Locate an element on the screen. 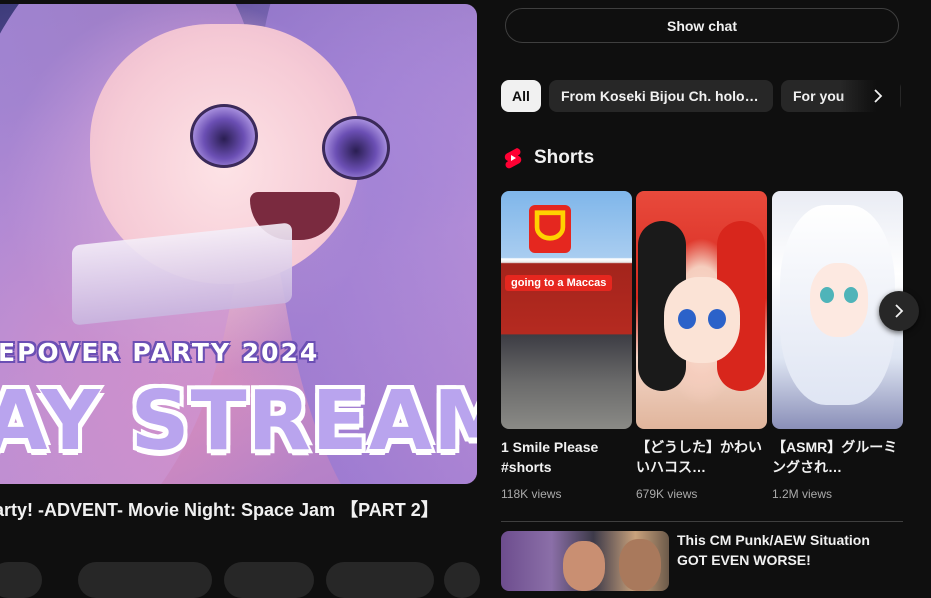 This screenshot has height=598, width=931. restaurant-sign: ᗜ is located at coordinates (550, 229).